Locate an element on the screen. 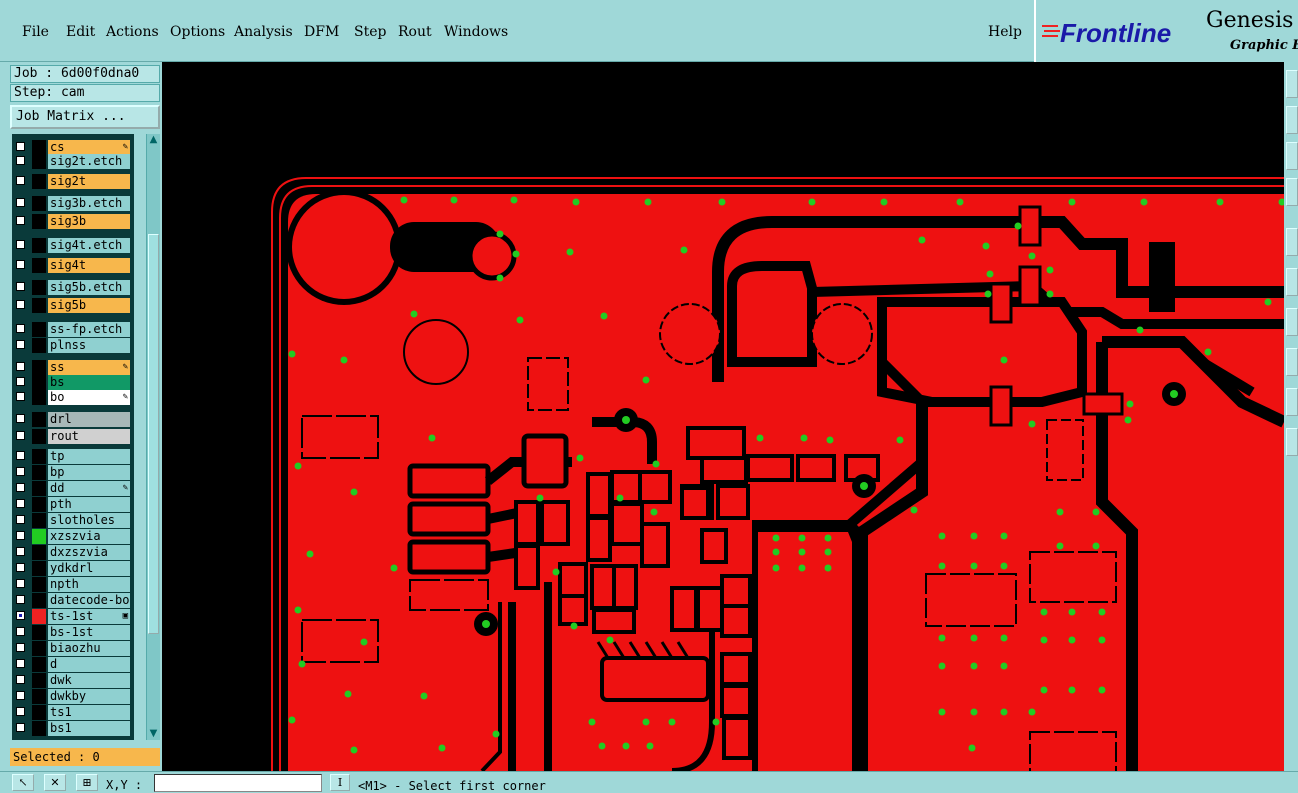  layer-row-sig2t-etch: sig2t.etch is located at coordinates (73, 161).